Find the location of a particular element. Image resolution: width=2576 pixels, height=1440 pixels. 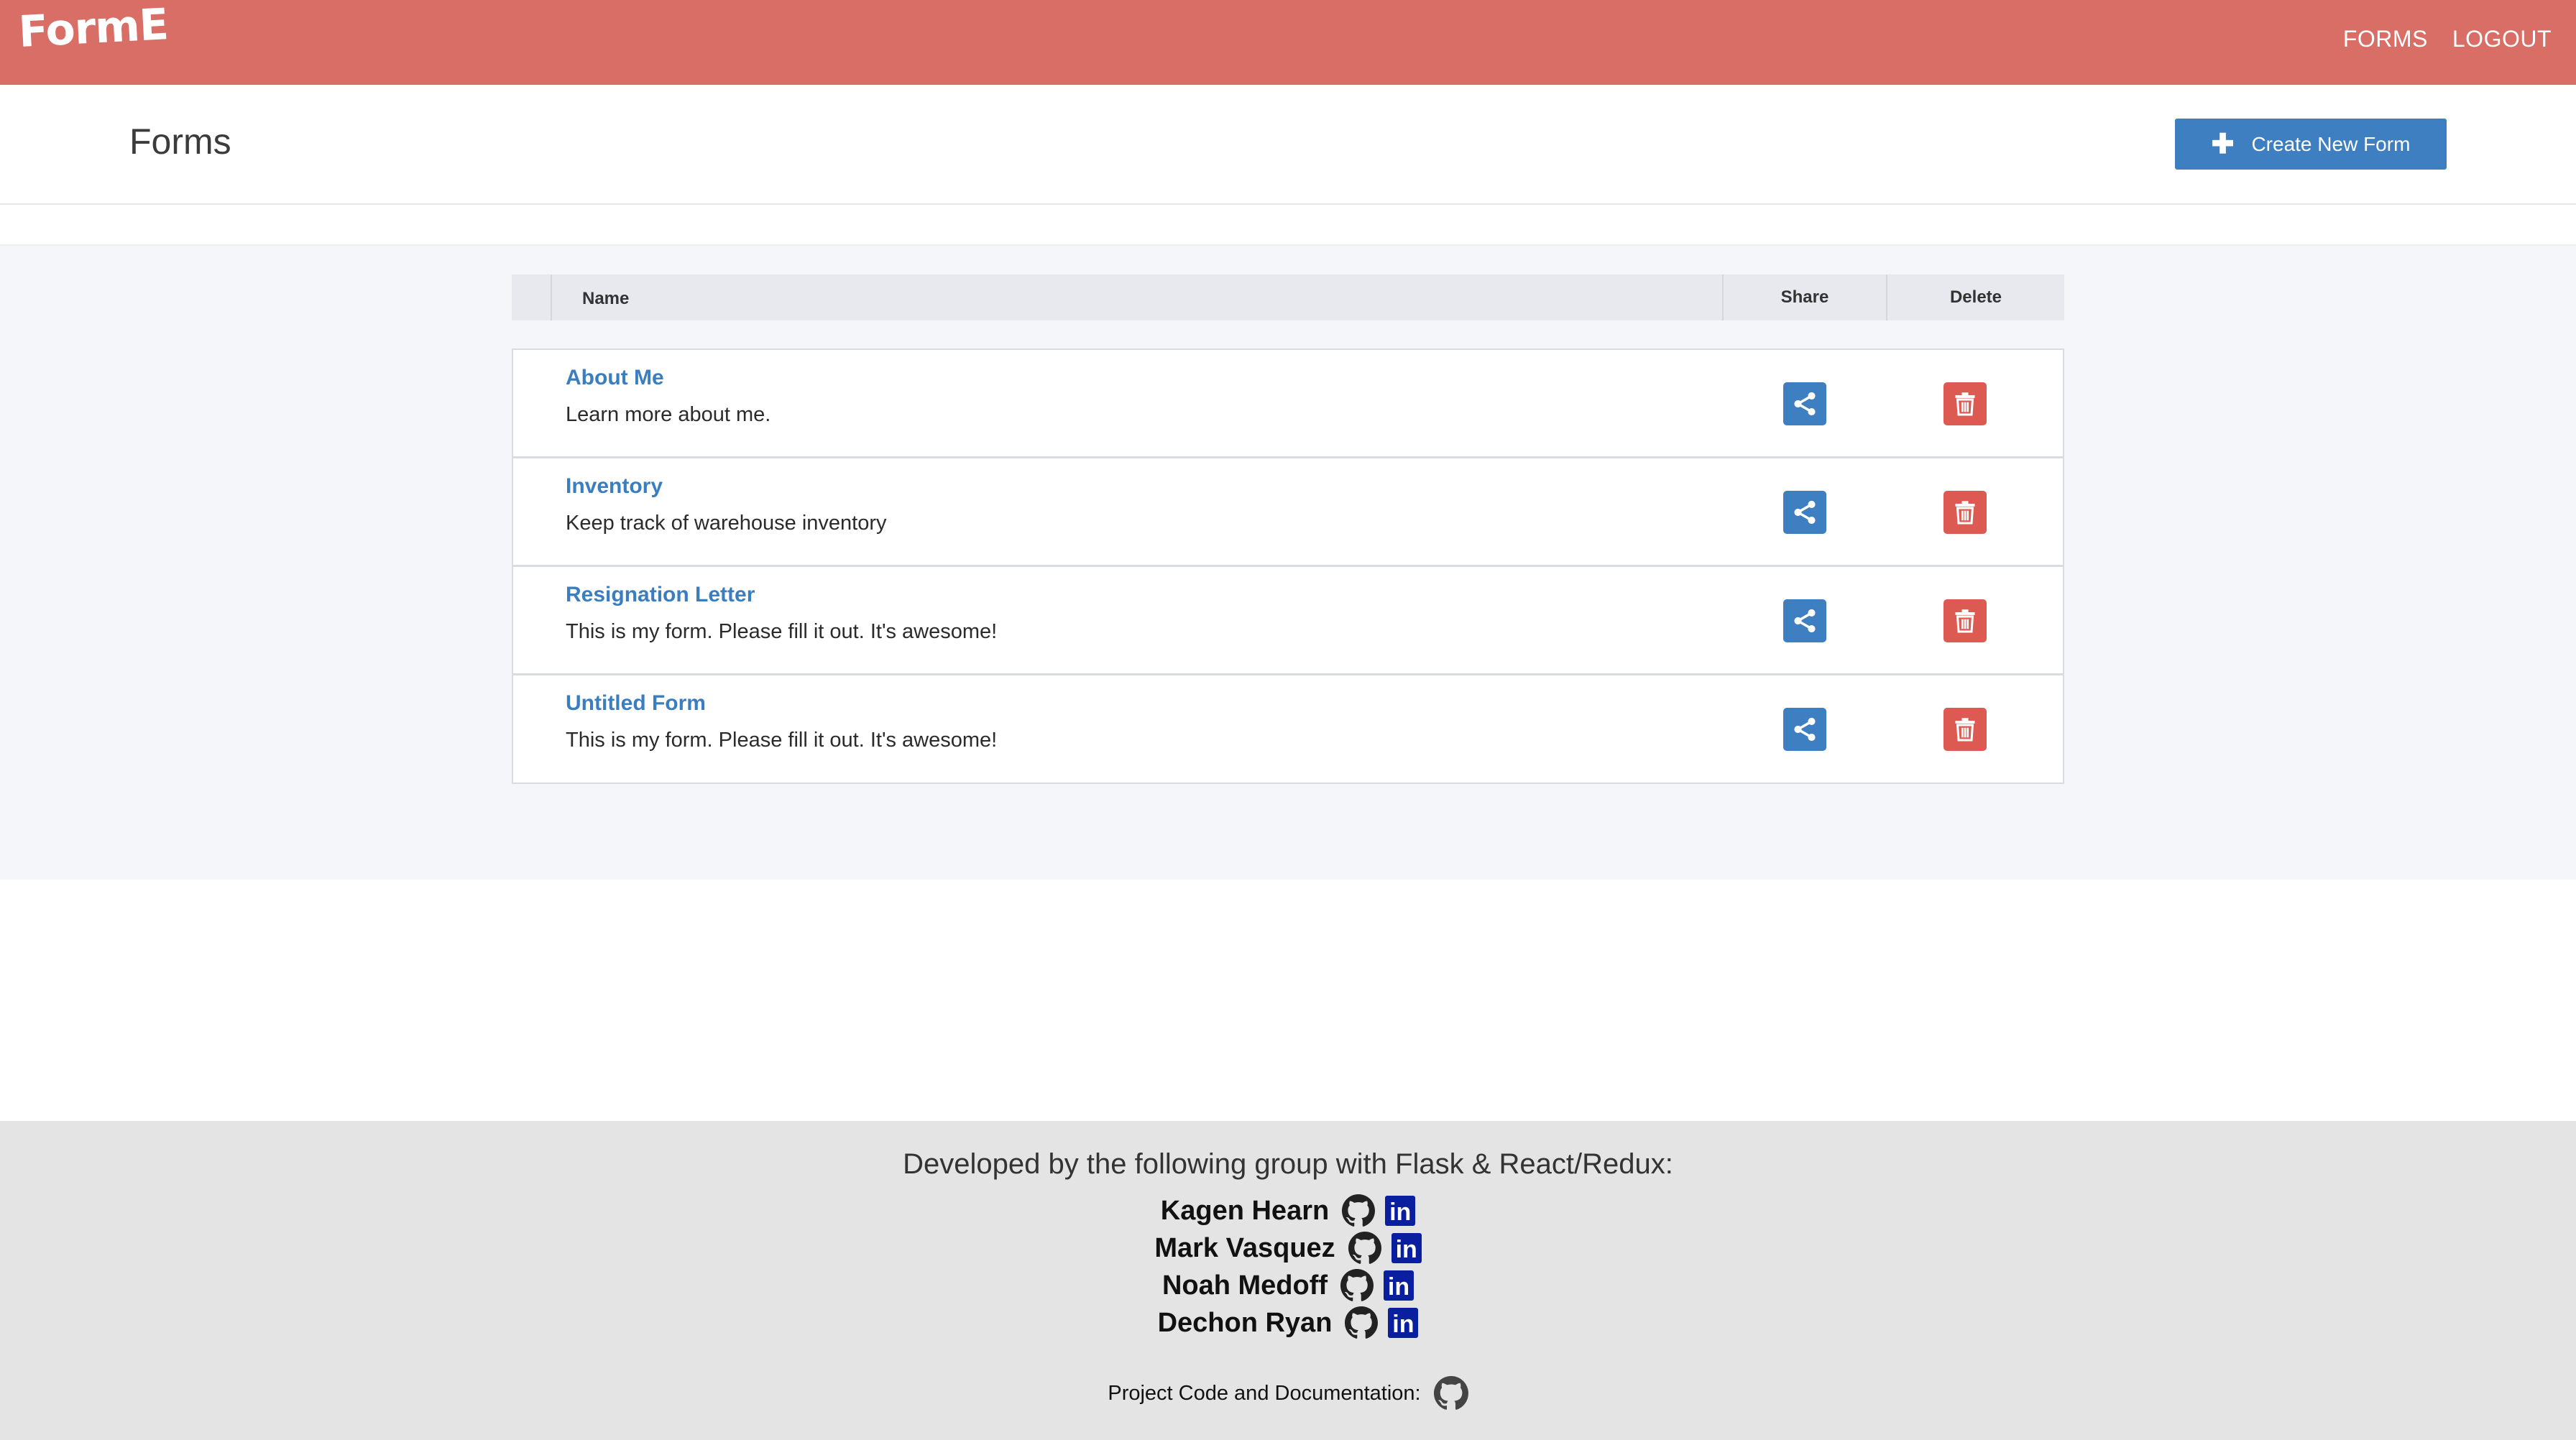

create-new-form-button: ✚ Create New Form is located at coordinates (2311, 144).